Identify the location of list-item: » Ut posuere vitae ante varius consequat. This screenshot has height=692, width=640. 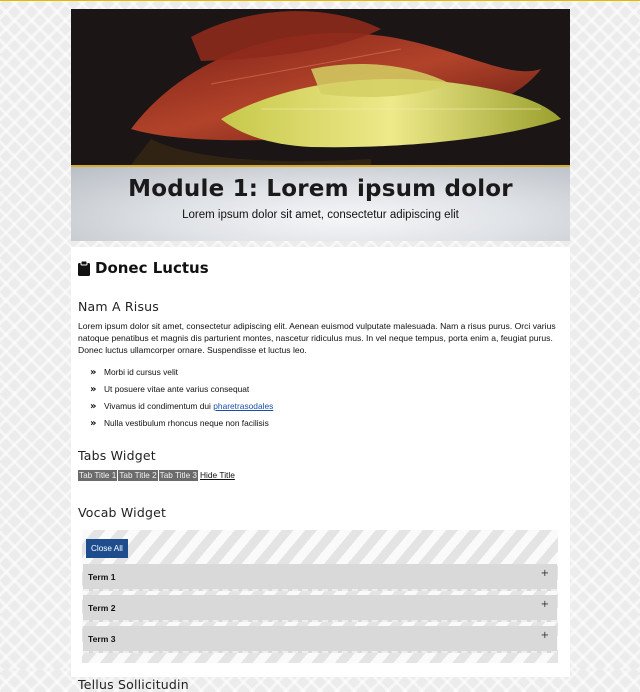
(326, 389).